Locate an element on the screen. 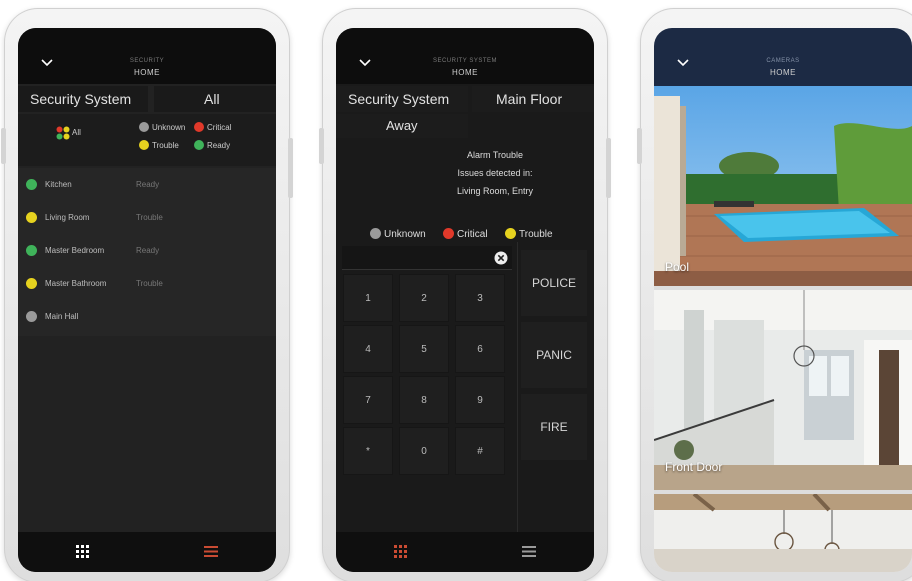  camera-tile: Front Door is located at coordinates (783, 390).